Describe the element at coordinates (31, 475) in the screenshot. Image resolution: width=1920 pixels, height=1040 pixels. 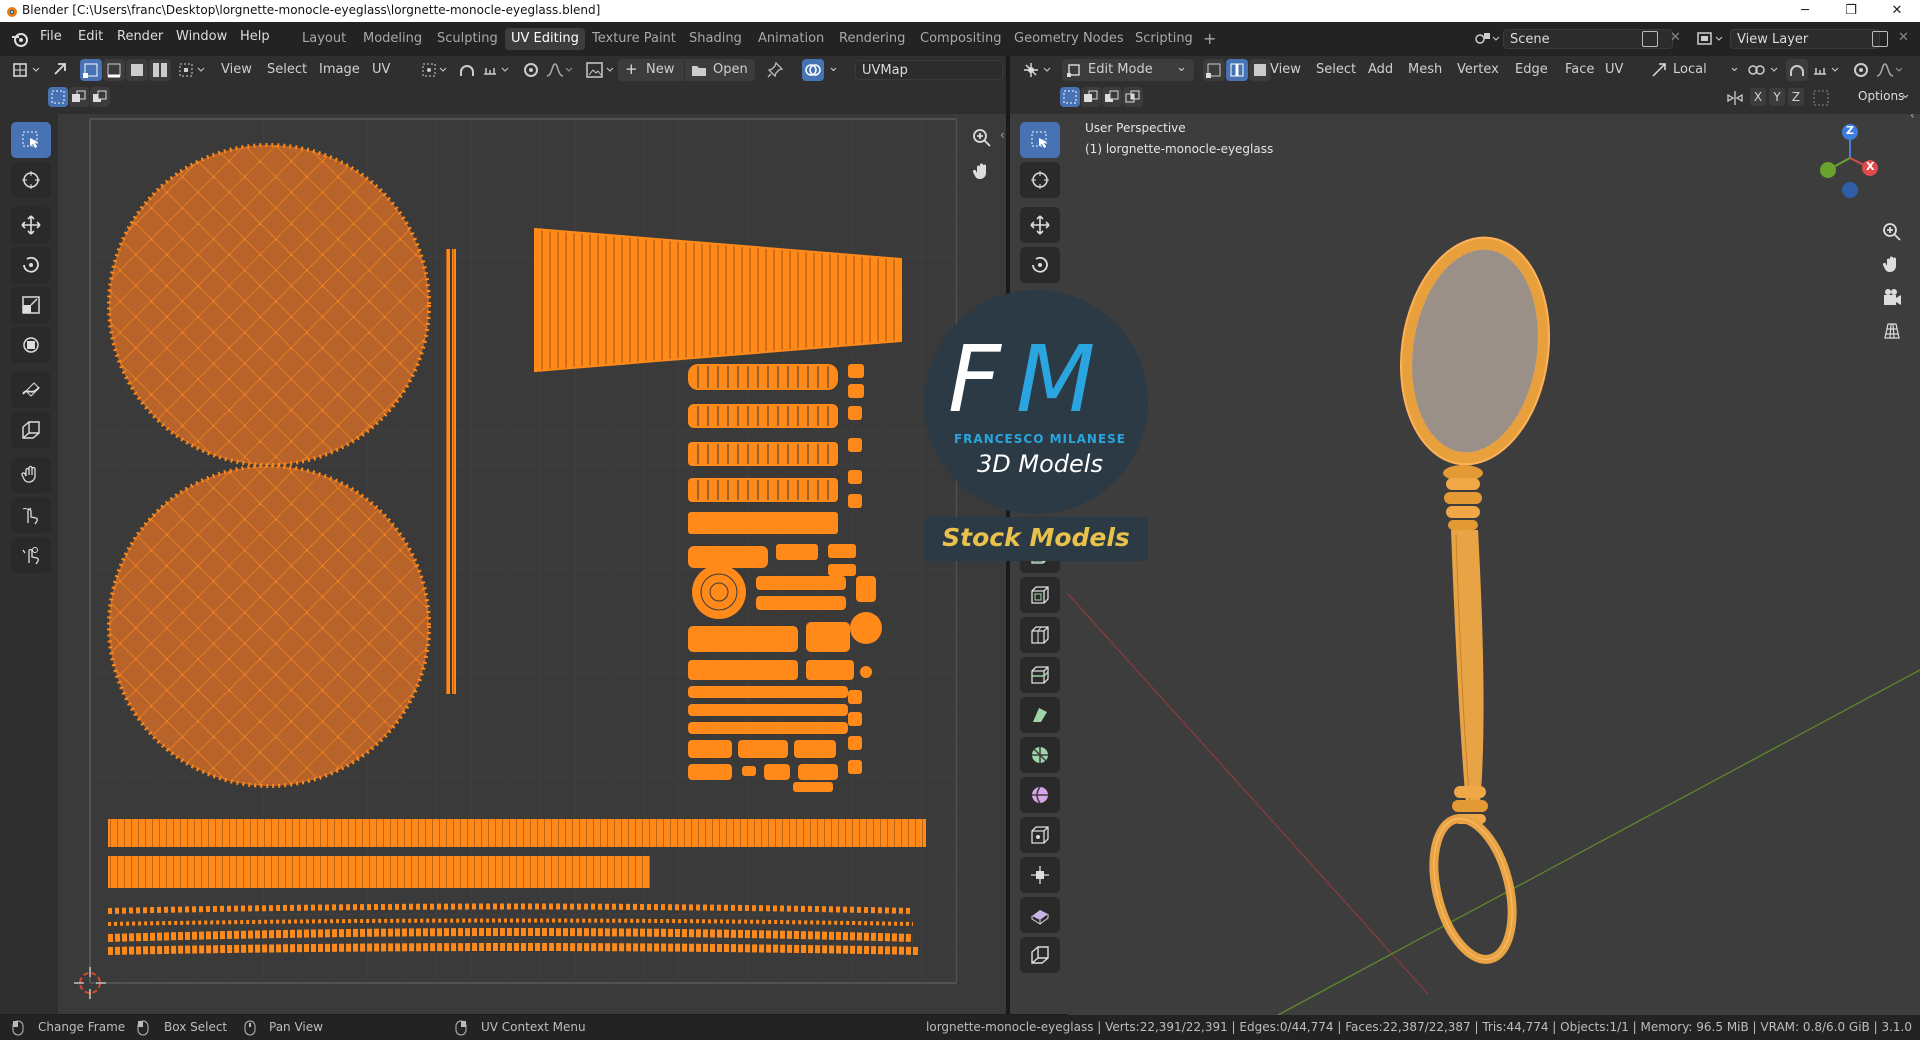
I see `grab-tool-icon` at that location.